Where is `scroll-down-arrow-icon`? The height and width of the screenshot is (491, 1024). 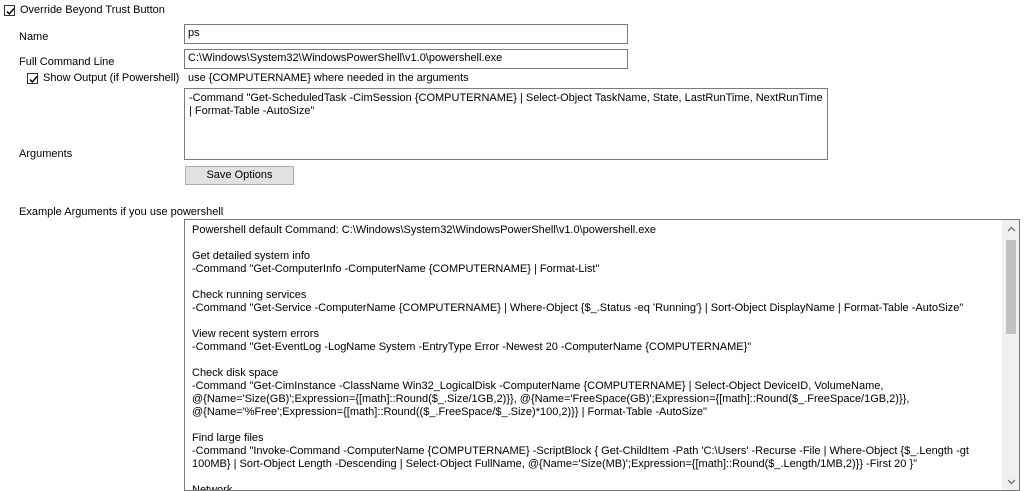 scroll-down-arrow-icon is located at coordinates (1011, 481).